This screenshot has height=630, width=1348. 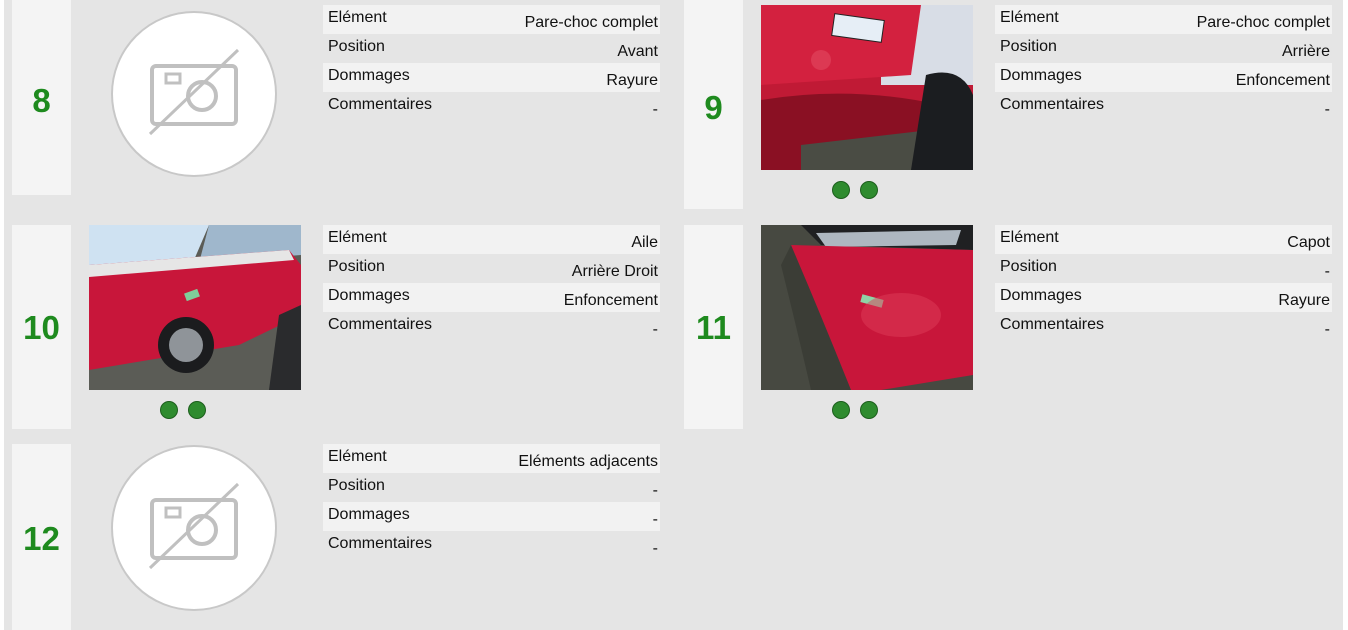 I want to click on detail-row-position: Position Arrière Droit, so click(x=491, y=268).